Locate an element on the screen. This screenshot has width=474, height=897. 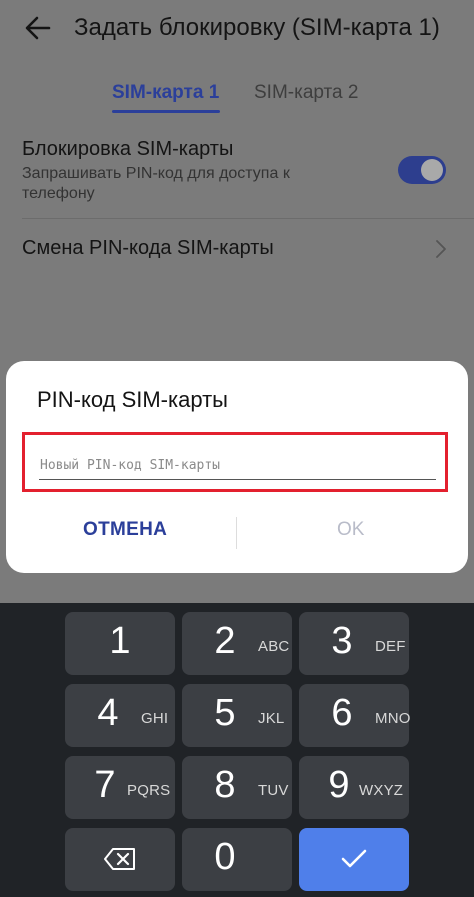
checkmark-icon is located at coordinates (354, 858).